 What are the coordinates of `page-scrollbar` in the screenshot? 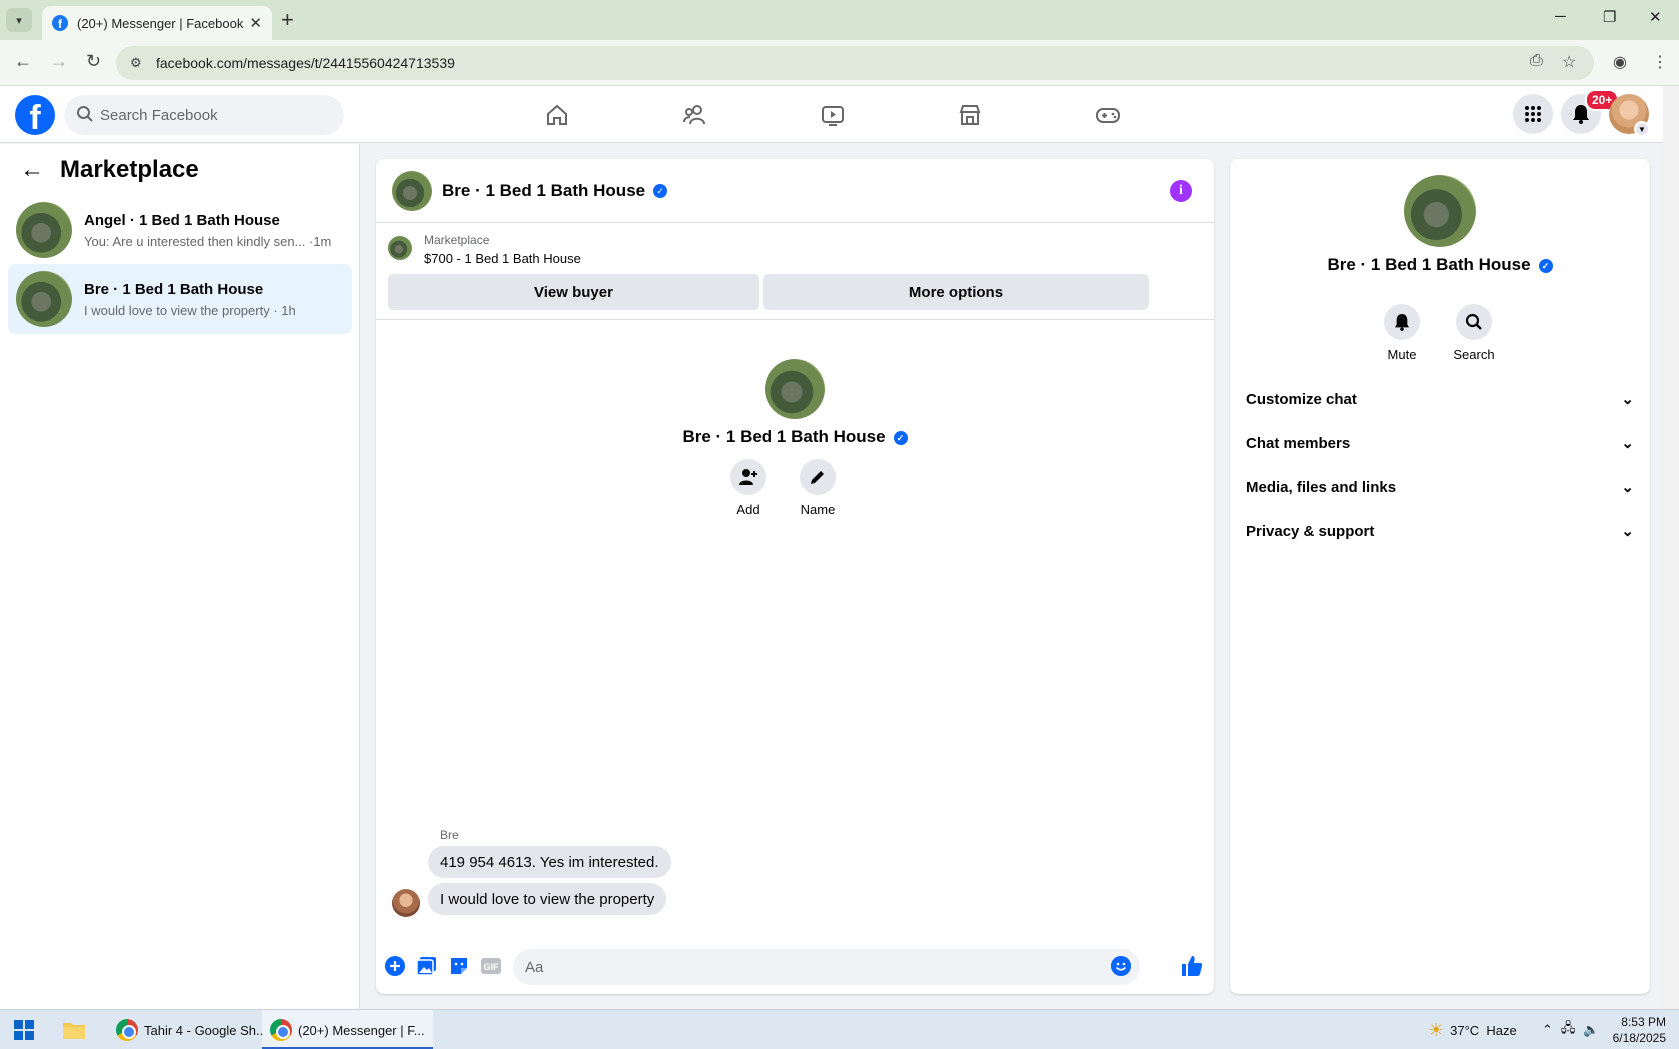 It's located at (1671, 547).